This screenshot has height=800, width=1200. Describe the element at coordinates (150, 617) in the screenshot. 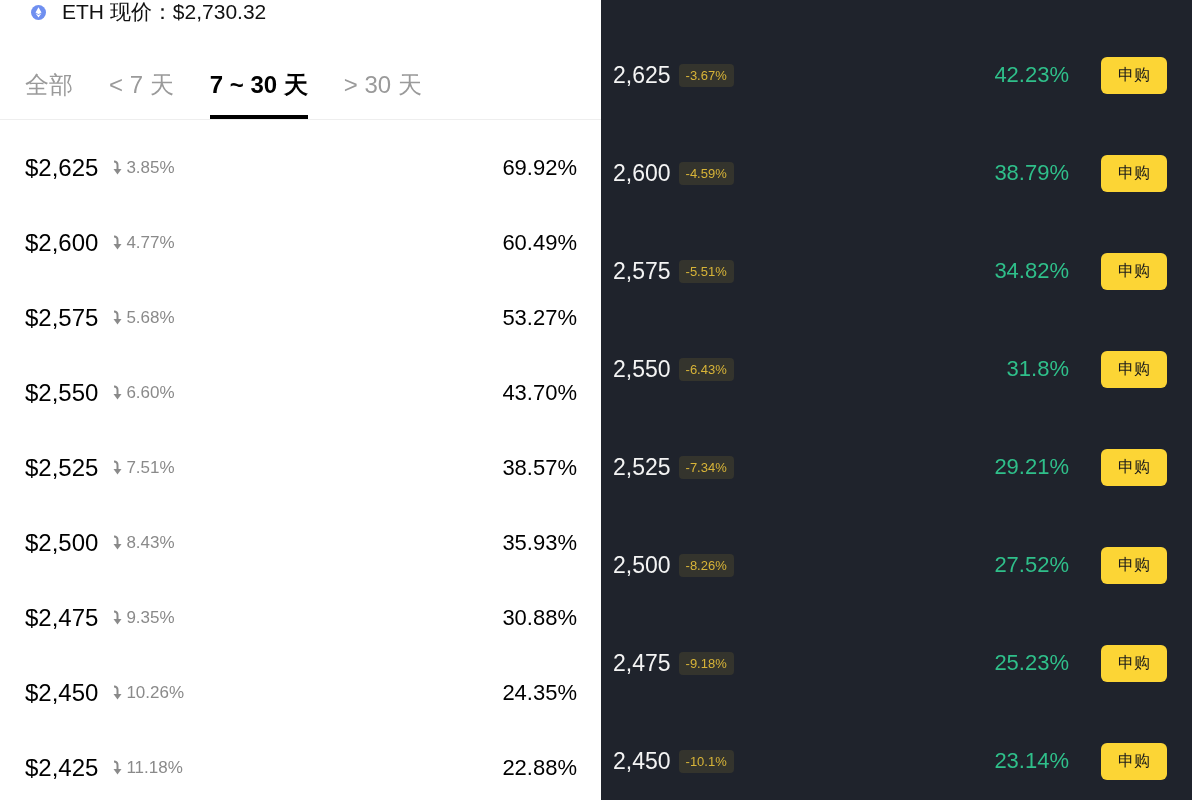

I see `price-change: 9.35%` at that location.